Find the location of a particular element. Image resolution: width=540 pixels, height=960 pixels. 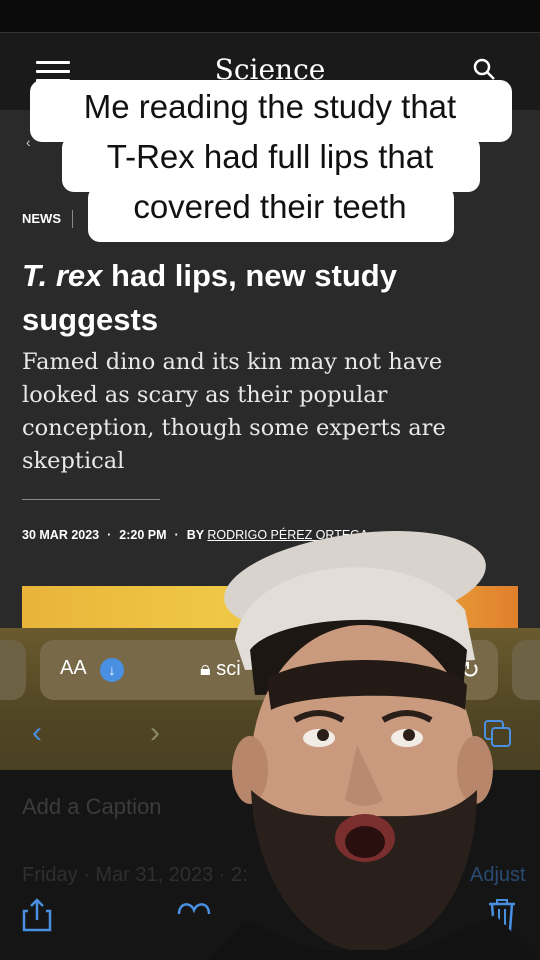

caption-line: covered their teeth is located at coordinates (270, 206).